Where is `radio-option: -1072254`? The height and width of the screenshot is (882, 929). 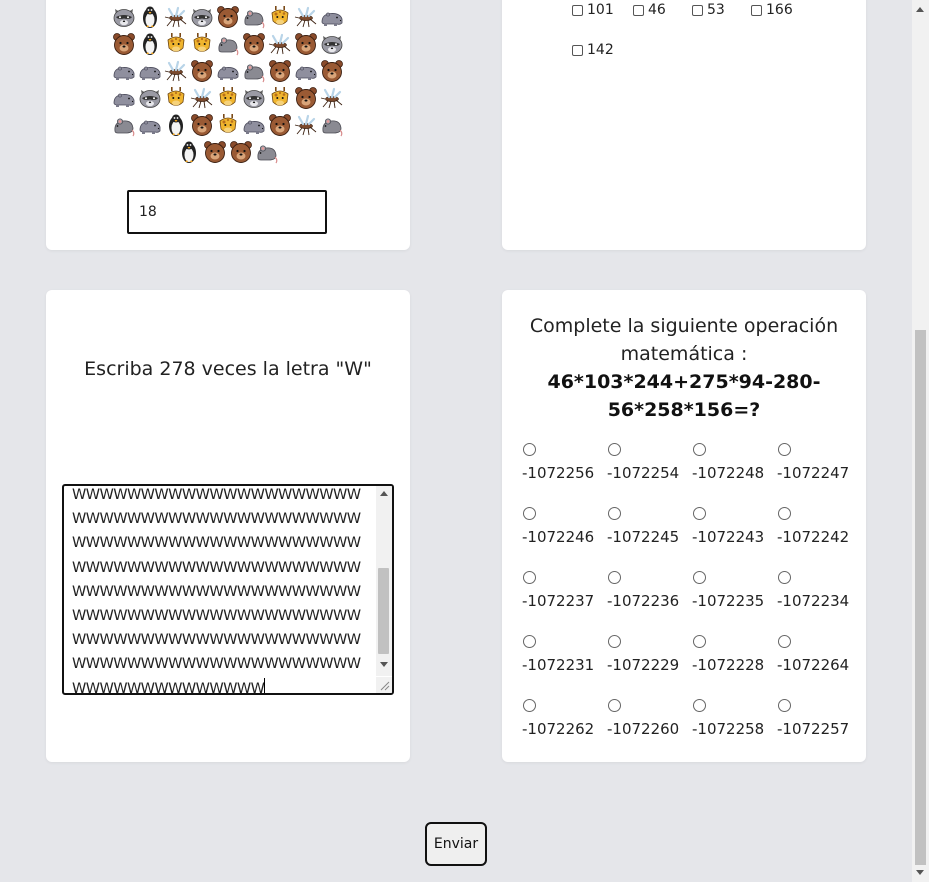
radio-option: -1072254 is located at coordinates (647, 462).